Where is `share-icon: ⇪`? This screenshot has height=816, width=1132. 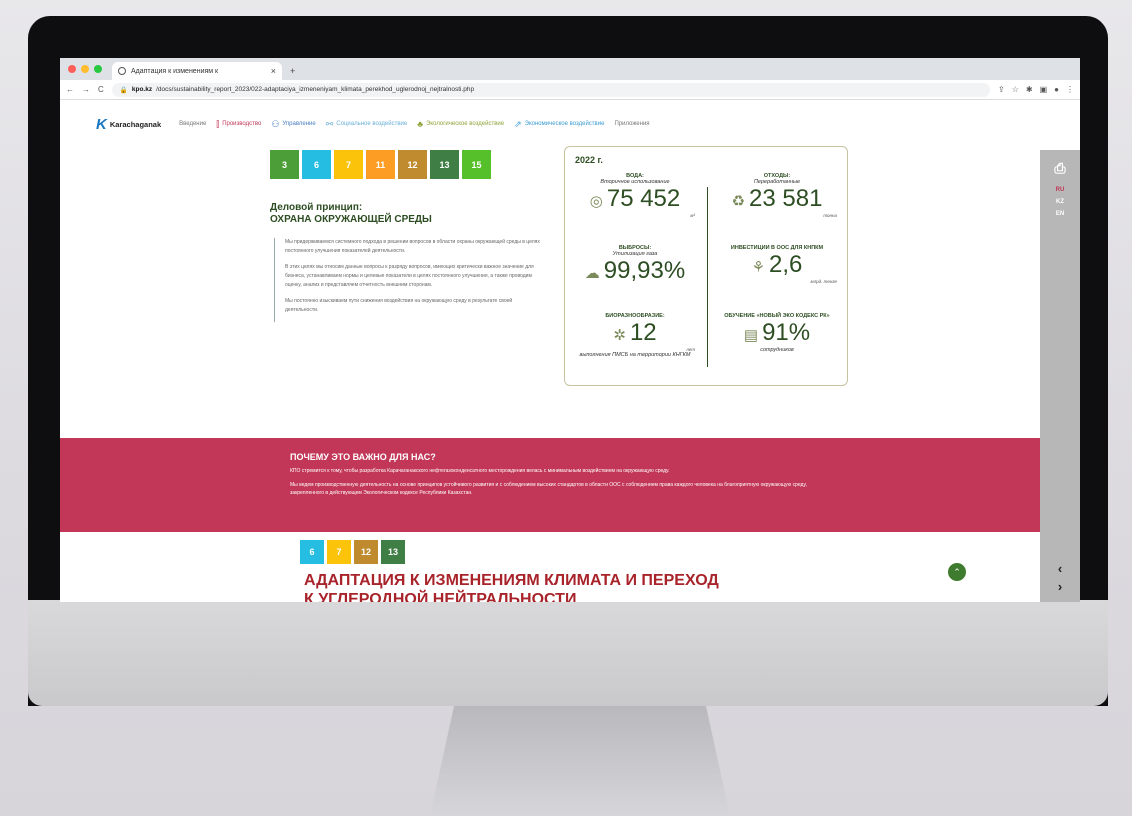
share-icon: ⇪ is located at coordinates (1001, 89).